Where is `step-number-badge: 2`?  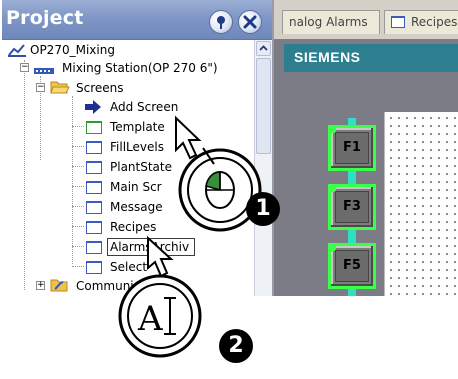
step-number-badge: 2 is located at coordinates (236, 346).